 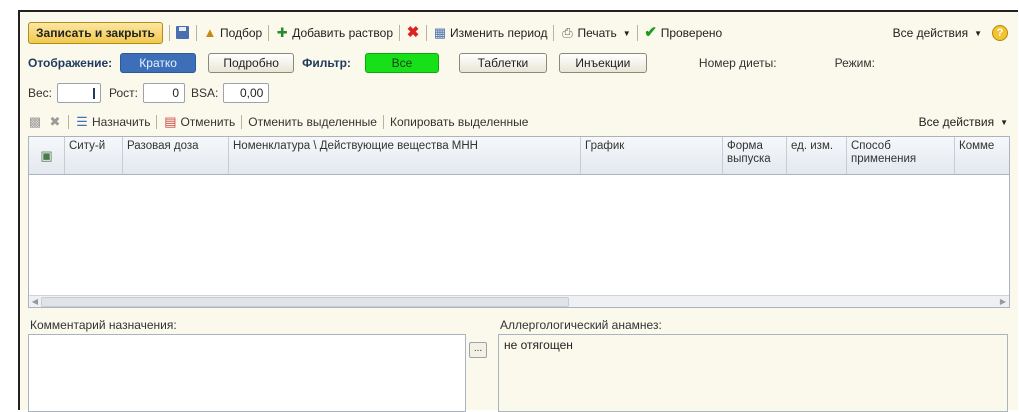 I want to click on save-icon, so click(x=183, y=33).